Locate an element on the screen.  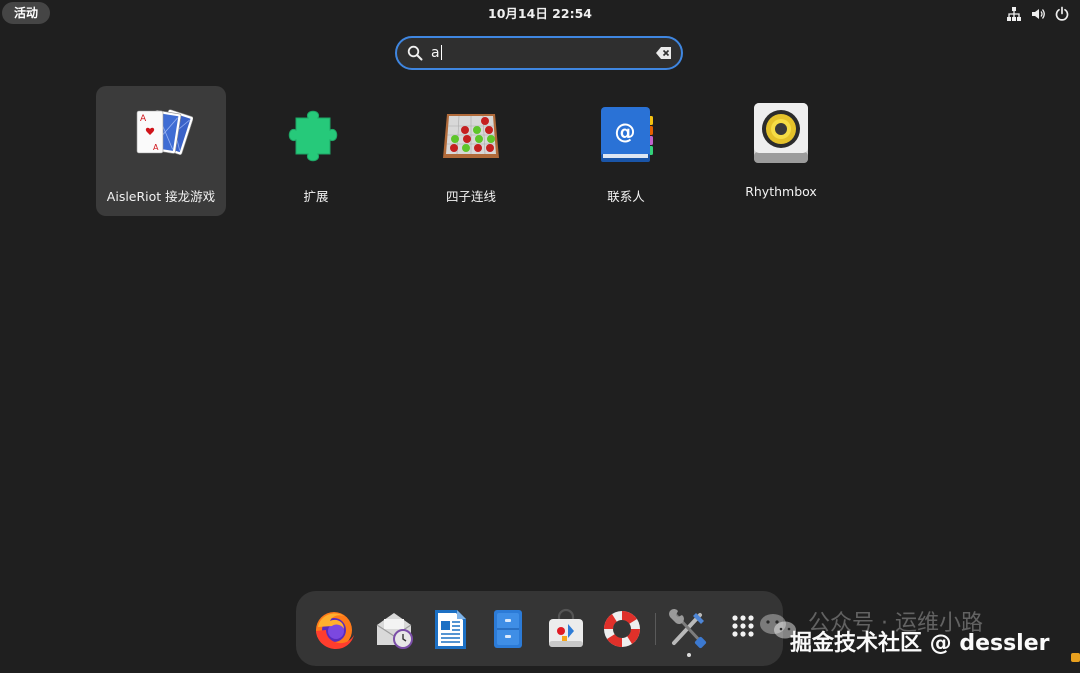
software-center-icon is located at coordinates (566, 627).